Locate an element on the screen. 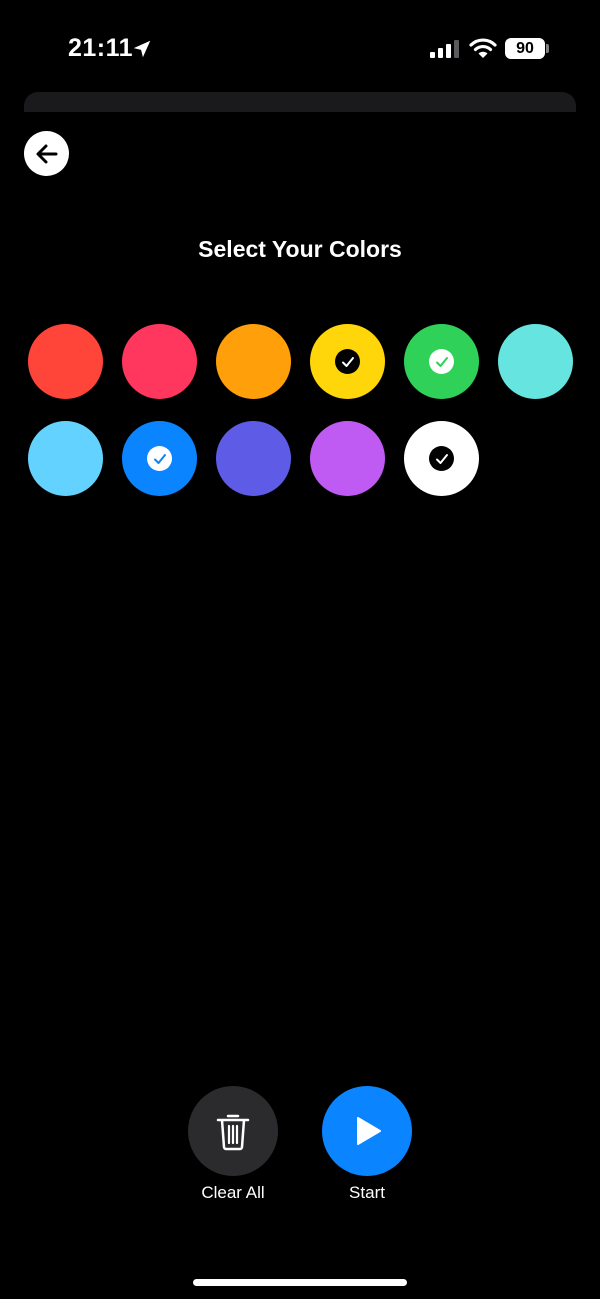 This screenshot has height=1299, width=600. status-bar: 21:11 90 is located at coordinates (300, 46).